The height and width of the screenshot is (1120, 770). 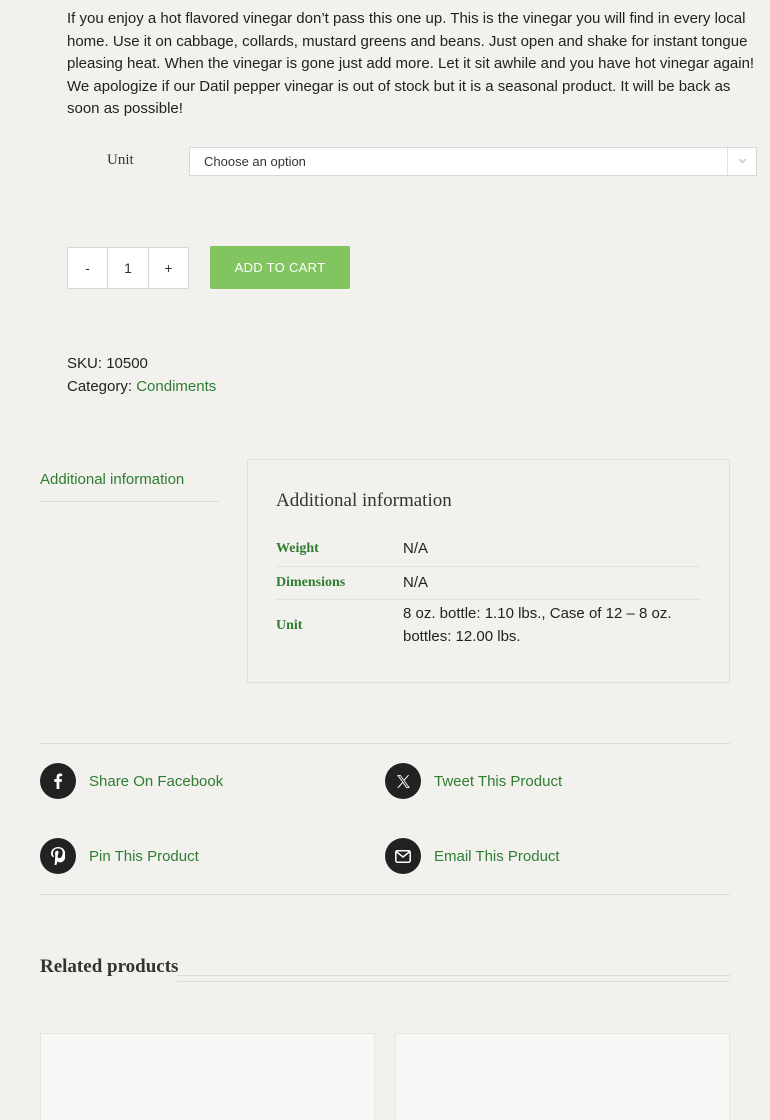 I want to click on sku-value: 10500, so click(x=127, y=363).